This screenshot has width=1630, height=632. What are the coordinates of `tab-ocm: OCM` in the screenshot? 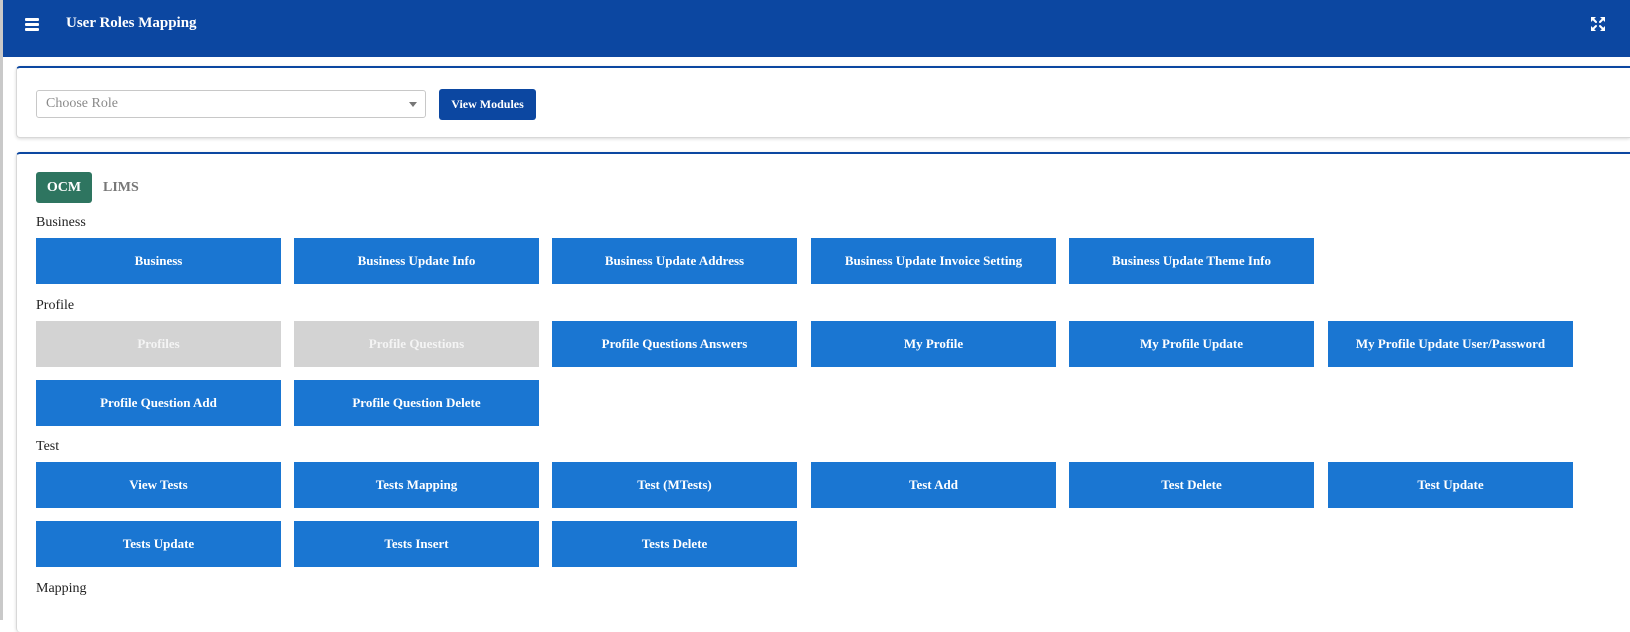 It's located at (64, 187).